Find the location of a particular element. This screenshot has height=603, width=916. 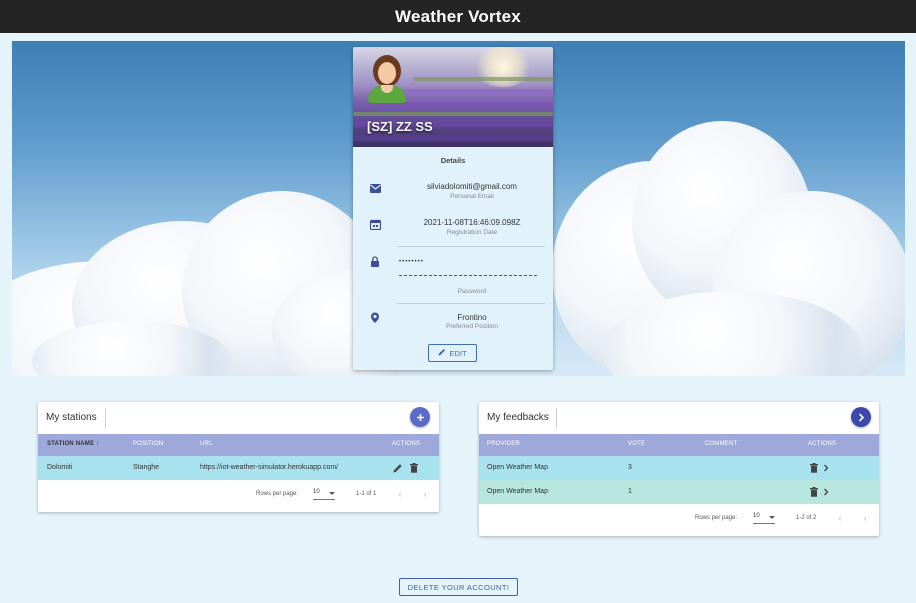

stations-header: My stations is located at coordinates (238, 418).